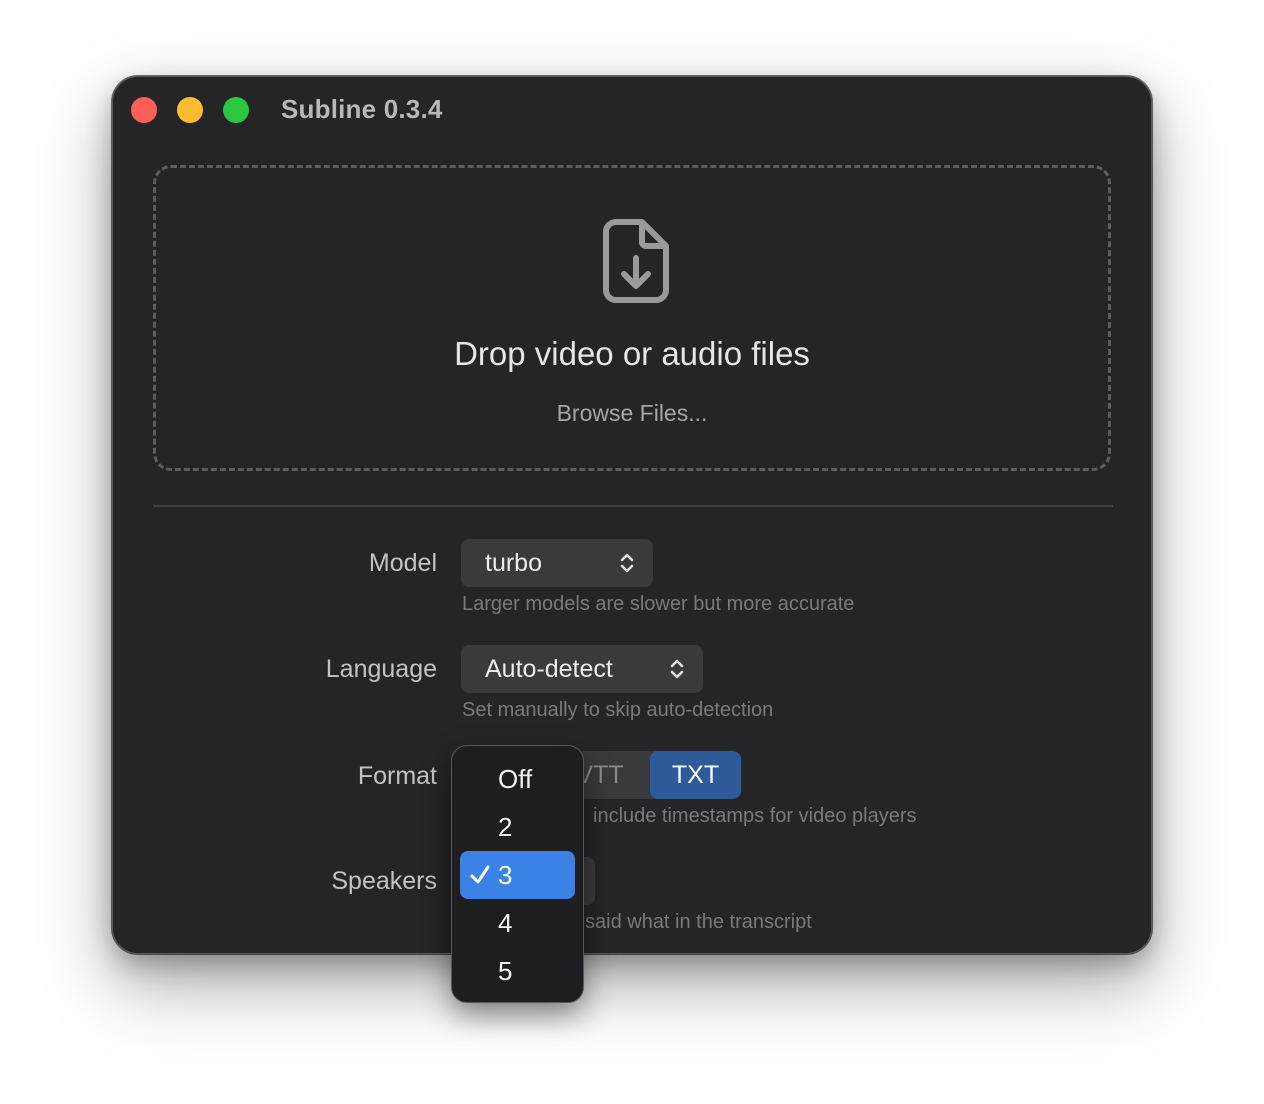 The height and width of the screenshot is (1104, 1264). Describe the element at coordinates (505, 875) in the screenshot. I see `menu-item-label: 3` at that location.